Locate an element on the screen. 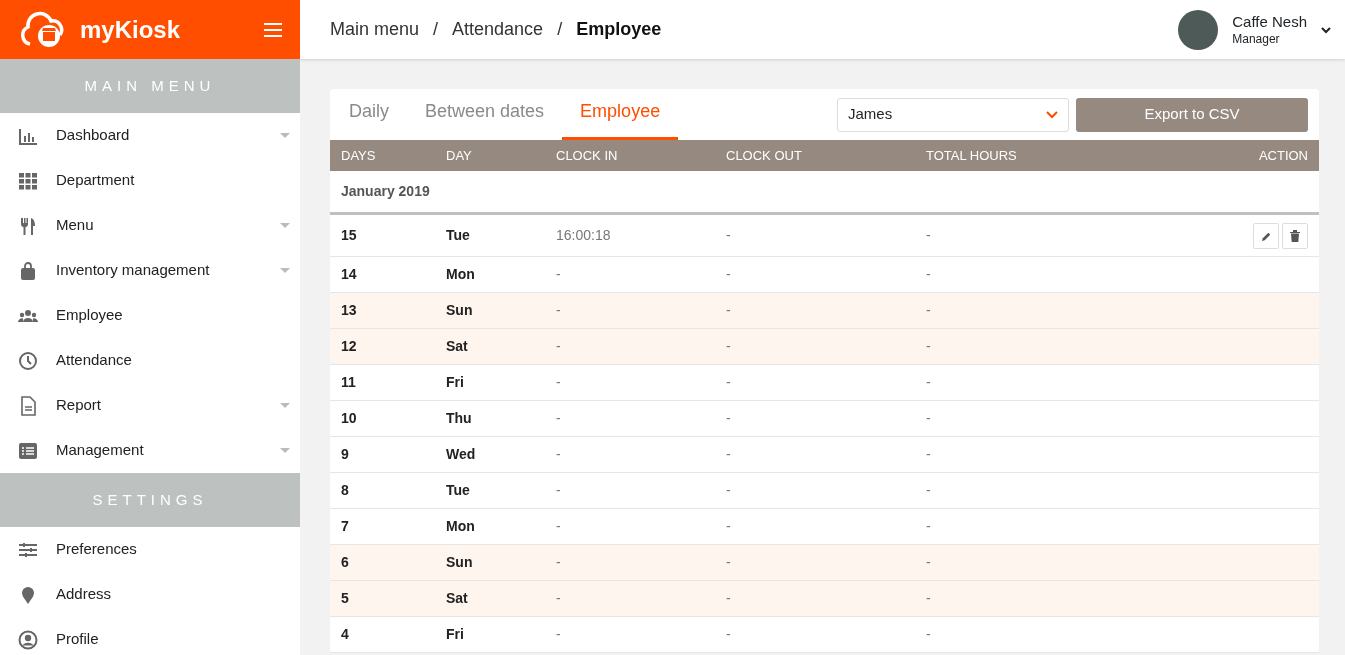 This screenshot has height=655, width=1345. sidebar-item: Attendance is located at coordinates (150, 360).